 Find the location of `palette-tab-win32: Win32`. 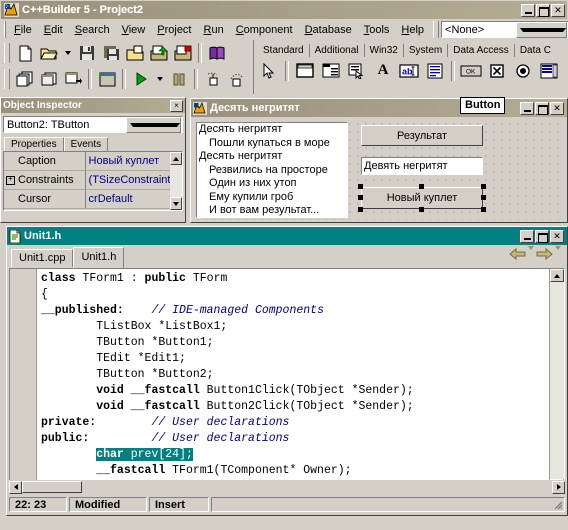

palette-tab-win32: Win32 is located at coordinates (383, 50).